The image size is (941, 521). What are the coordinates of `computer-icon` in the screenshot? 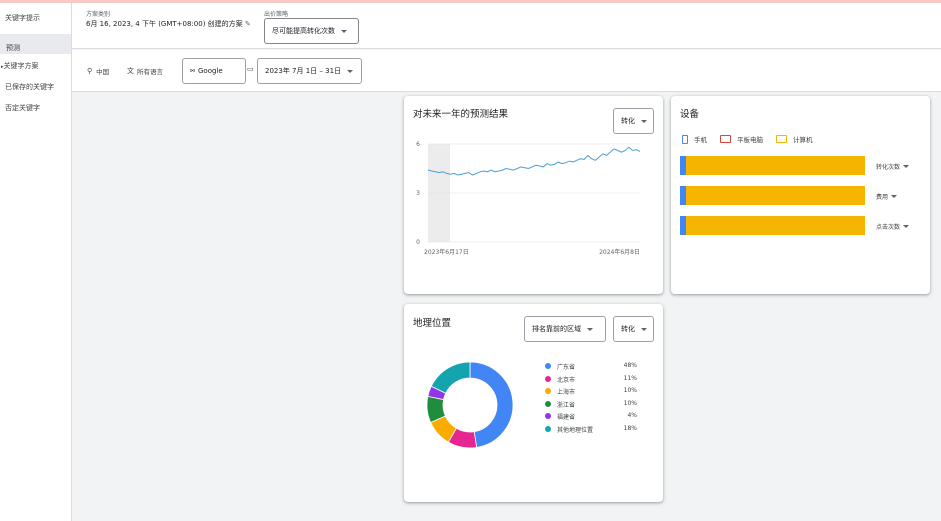 It's located at (781, 139).